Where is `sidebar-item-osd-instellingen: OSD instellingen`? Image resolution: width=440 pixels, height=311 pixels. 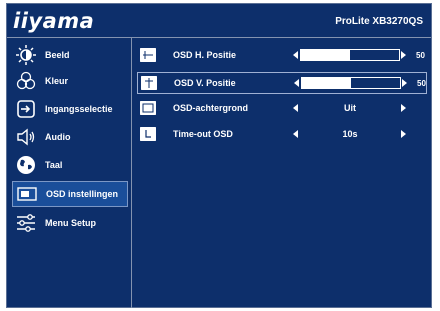
sidebar-item-osd-instellingen: OSD instellingen is located at coordinates (70, 194).